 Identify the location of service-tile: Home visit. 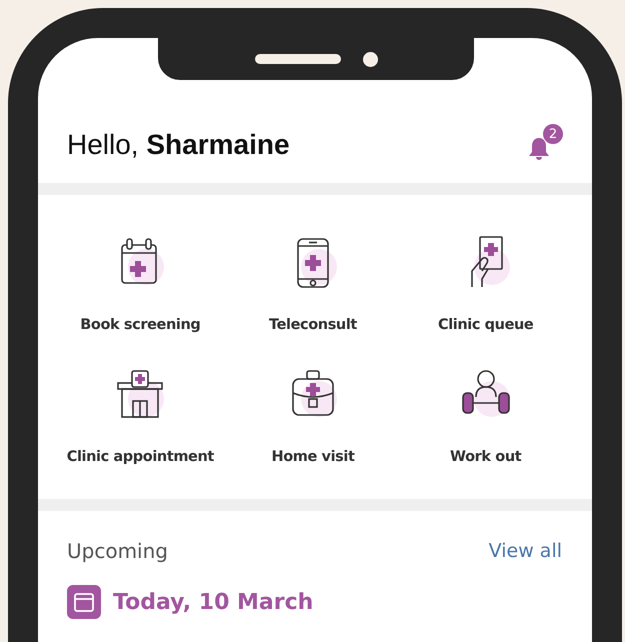
(313, 414).